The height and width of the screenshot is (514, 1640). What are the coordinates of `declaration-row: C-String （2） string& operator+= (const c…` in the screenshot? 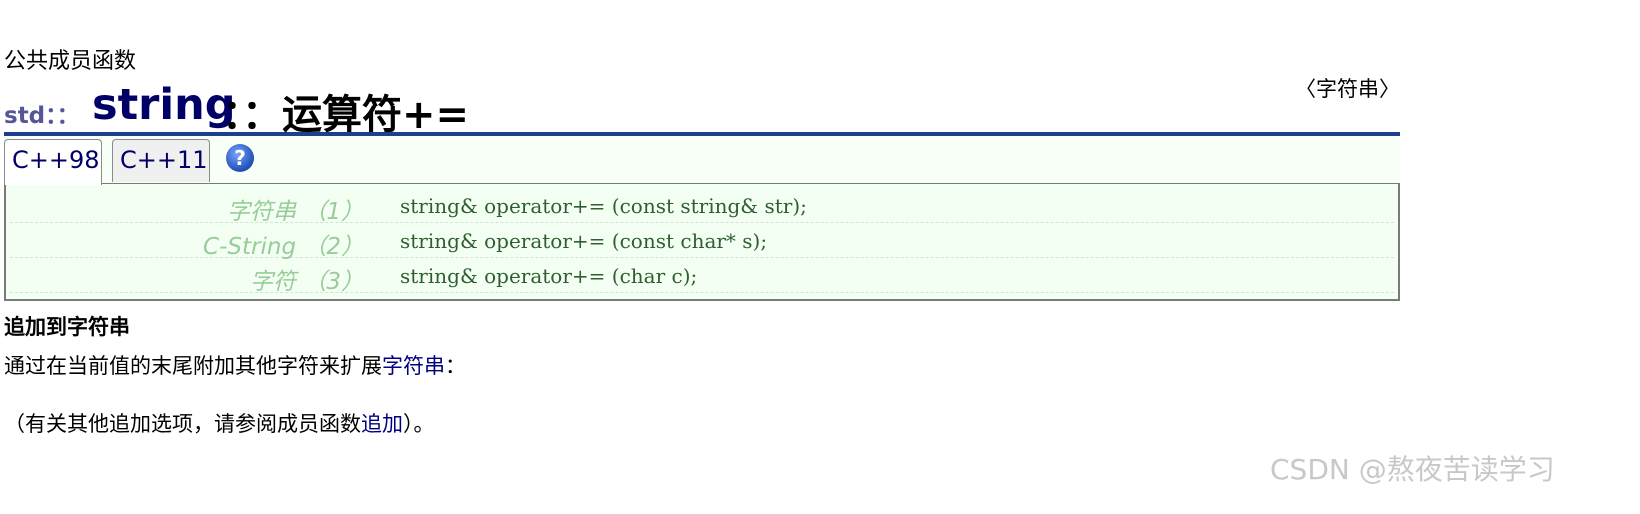 It's located at (702, 241).